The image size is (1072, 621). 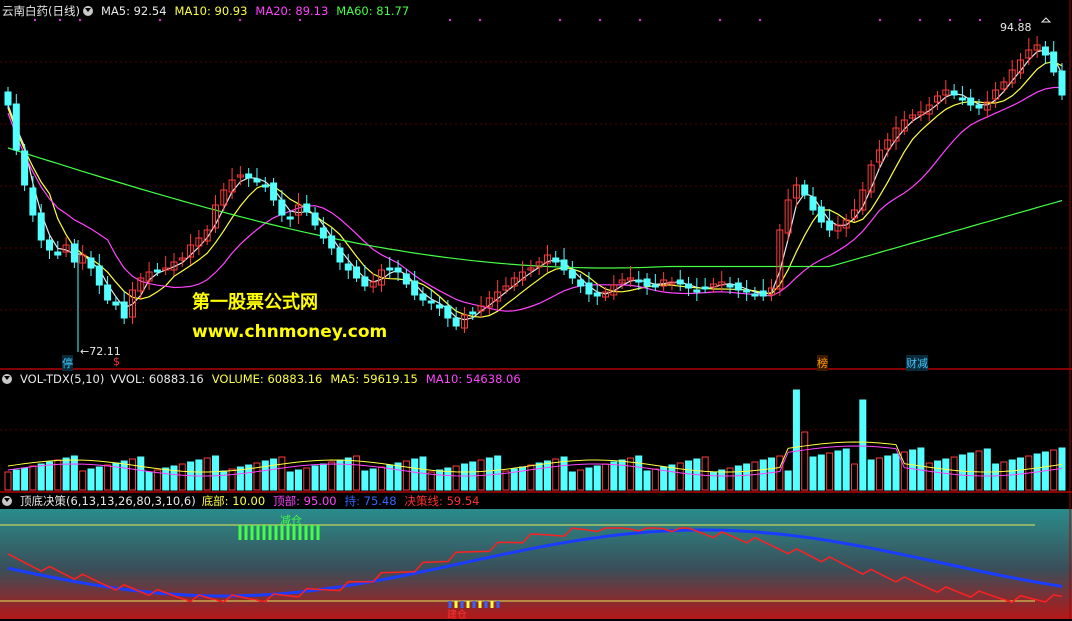 What do you see at coordinates (290, 332) in the screenshot?
I see `watermark-url: www.chnmoney.com` at bounding box center [290, 332].